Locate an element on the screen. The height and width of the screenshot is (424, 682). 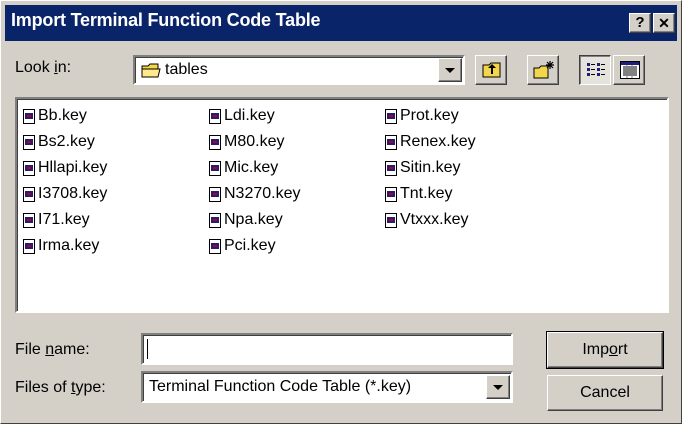
file-name-label: File name: is located at coordinates (52, 349).